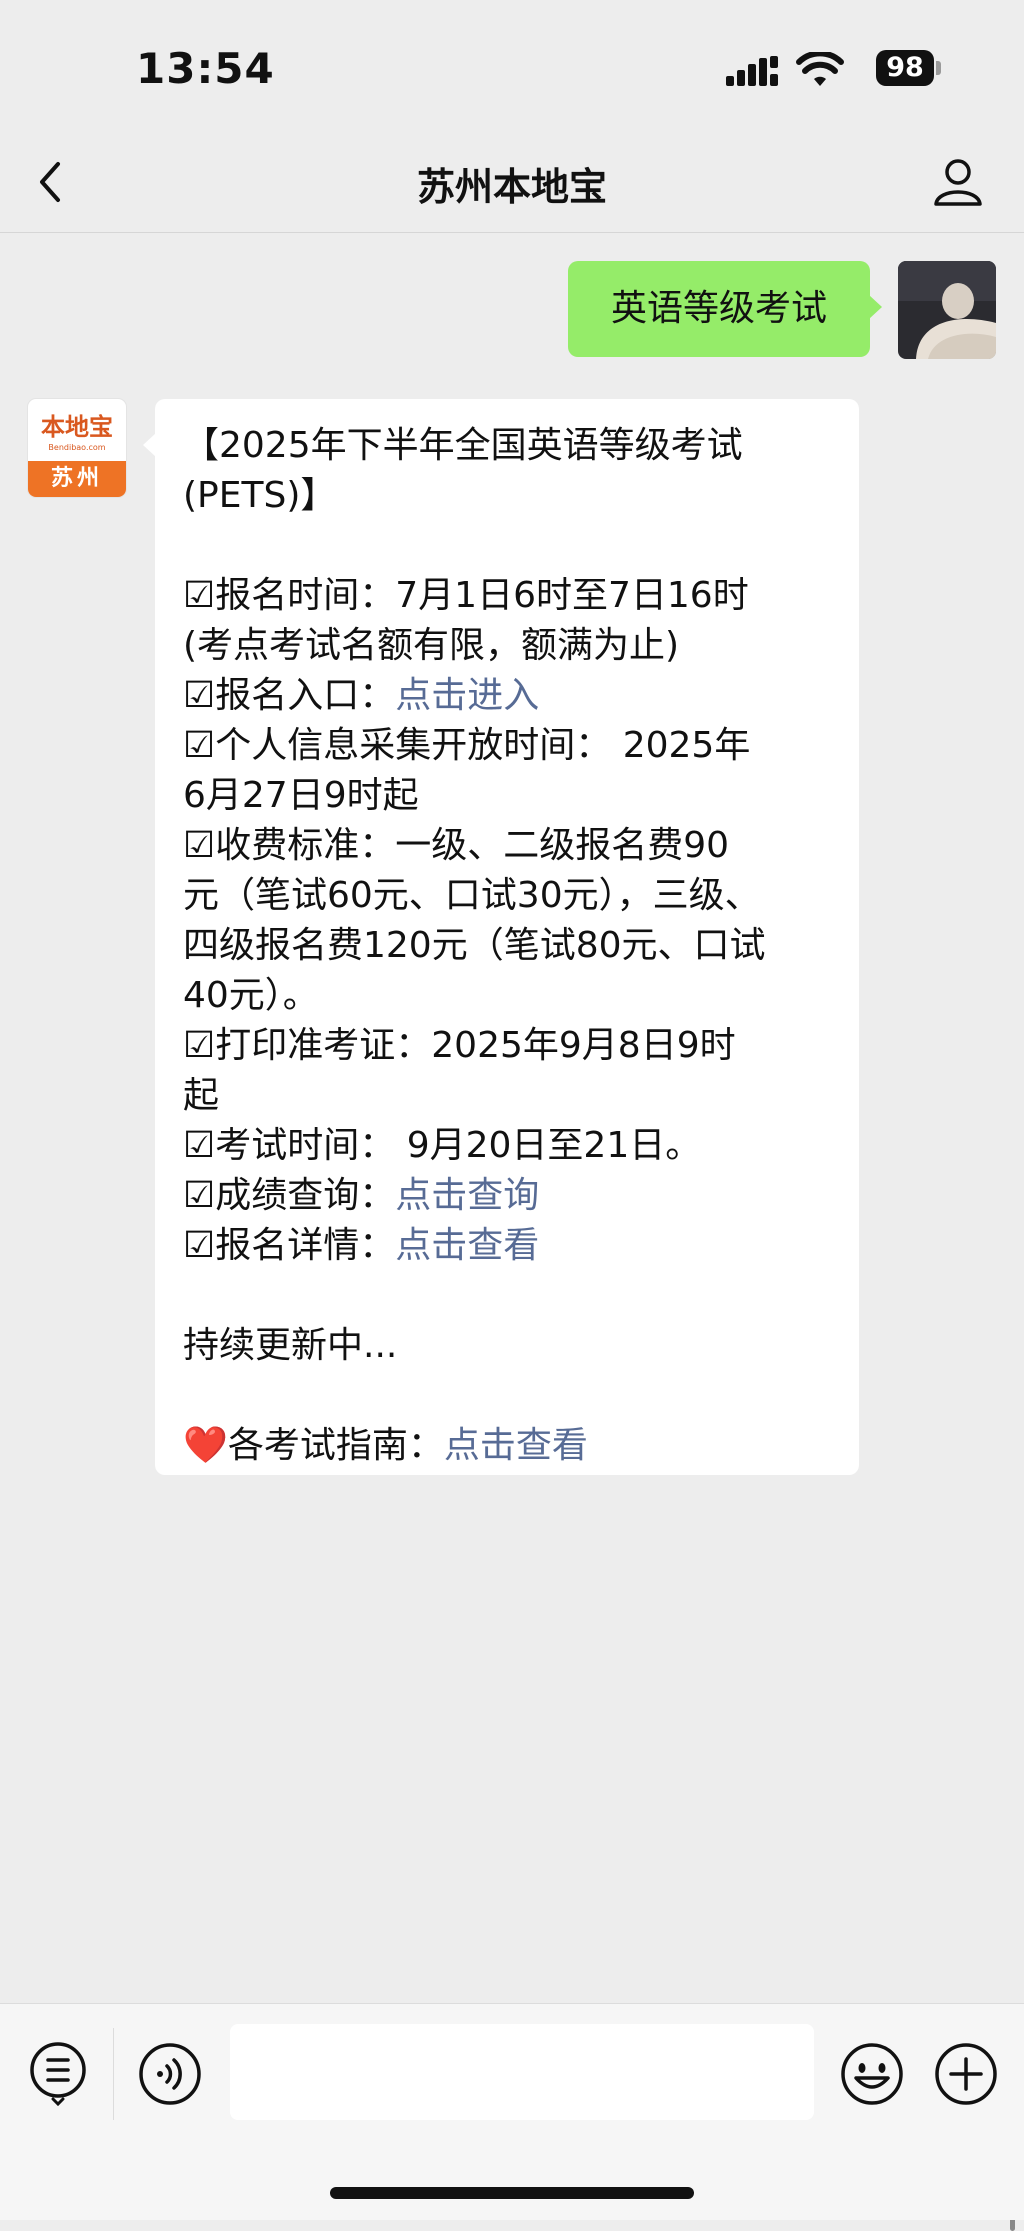  I want to click on wifi-icon, so click(820, 69).